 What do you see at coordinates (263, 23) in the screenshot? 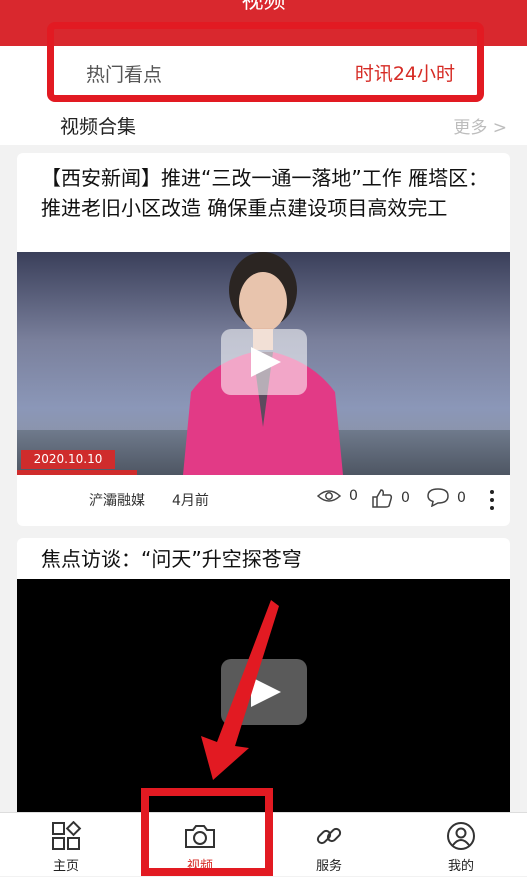
I see `app-header: 视频` at bounding box center [263, 23].